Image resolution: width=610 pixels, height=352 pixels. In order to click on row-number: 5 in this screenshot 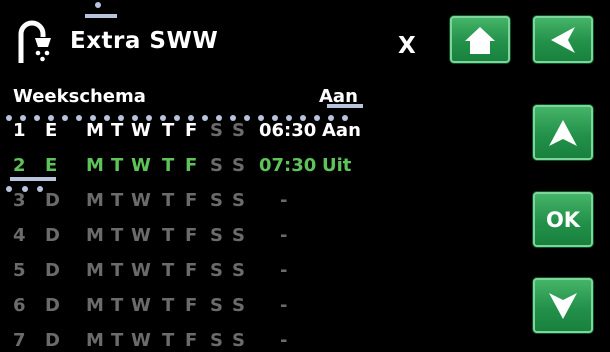, I will do `click(19, 270)`.